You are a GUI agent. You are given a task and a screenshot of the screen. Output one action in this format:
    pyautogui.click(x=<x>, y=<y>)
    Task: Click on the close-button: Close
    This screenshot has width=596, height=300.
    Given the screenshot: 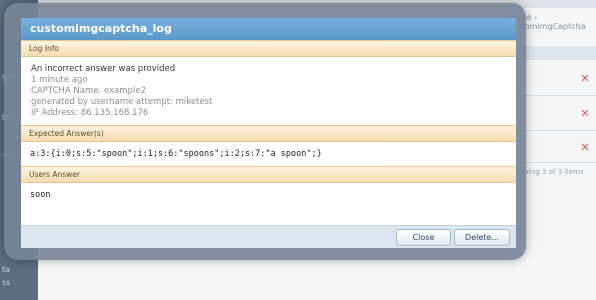 What is the action you would take?
    pyautogui.click(x=423, y=237)
    